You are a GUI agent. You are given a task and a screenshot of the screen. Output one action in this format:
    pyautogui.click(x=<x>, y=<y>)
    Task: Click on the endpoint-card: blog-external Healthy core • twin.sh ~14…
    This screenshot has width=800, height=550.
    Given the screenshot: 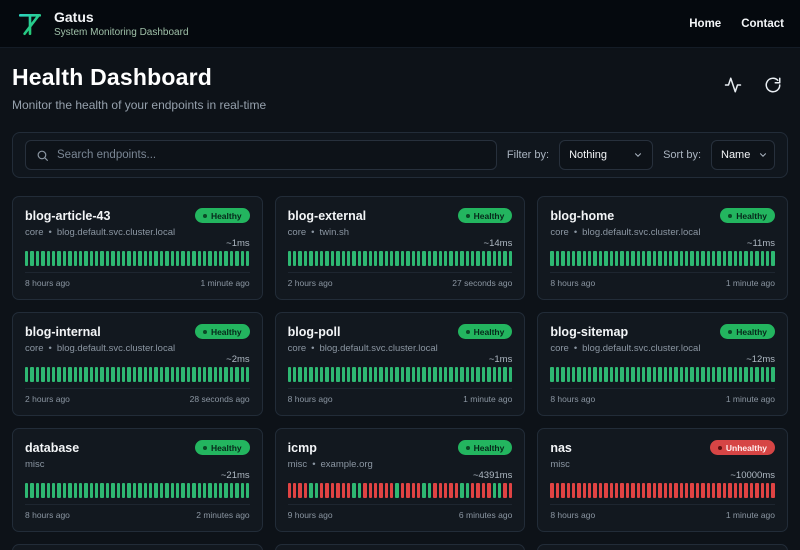 What is the action you would take?
    pyautogui.click(x=400, y=248)
    